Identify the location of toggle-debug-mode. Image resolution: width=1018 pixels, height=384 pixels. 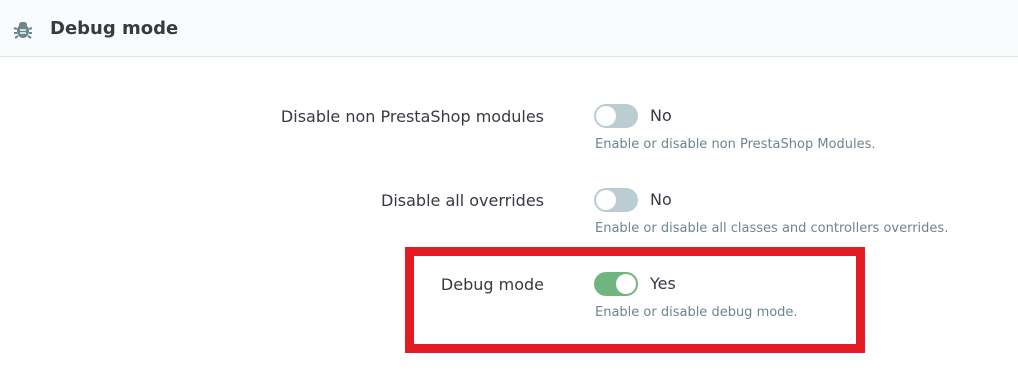
(616, 284).